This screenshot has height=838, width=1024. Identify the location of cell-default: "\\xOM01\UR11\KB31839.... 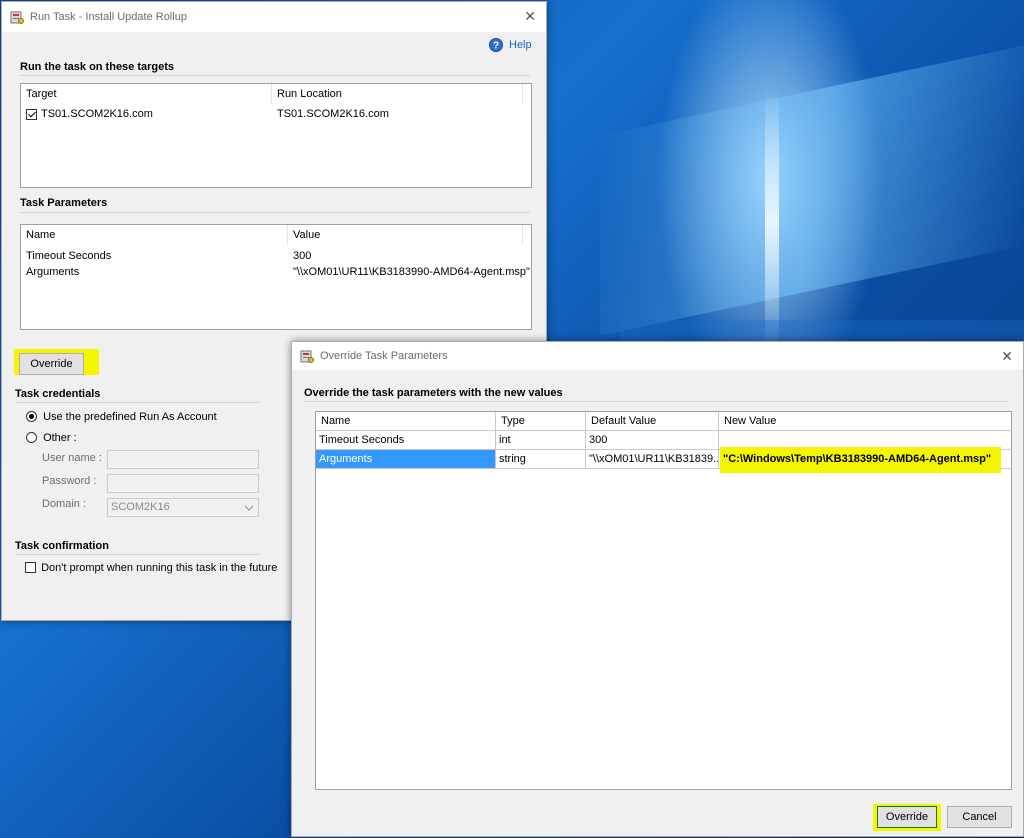
(652, 459).